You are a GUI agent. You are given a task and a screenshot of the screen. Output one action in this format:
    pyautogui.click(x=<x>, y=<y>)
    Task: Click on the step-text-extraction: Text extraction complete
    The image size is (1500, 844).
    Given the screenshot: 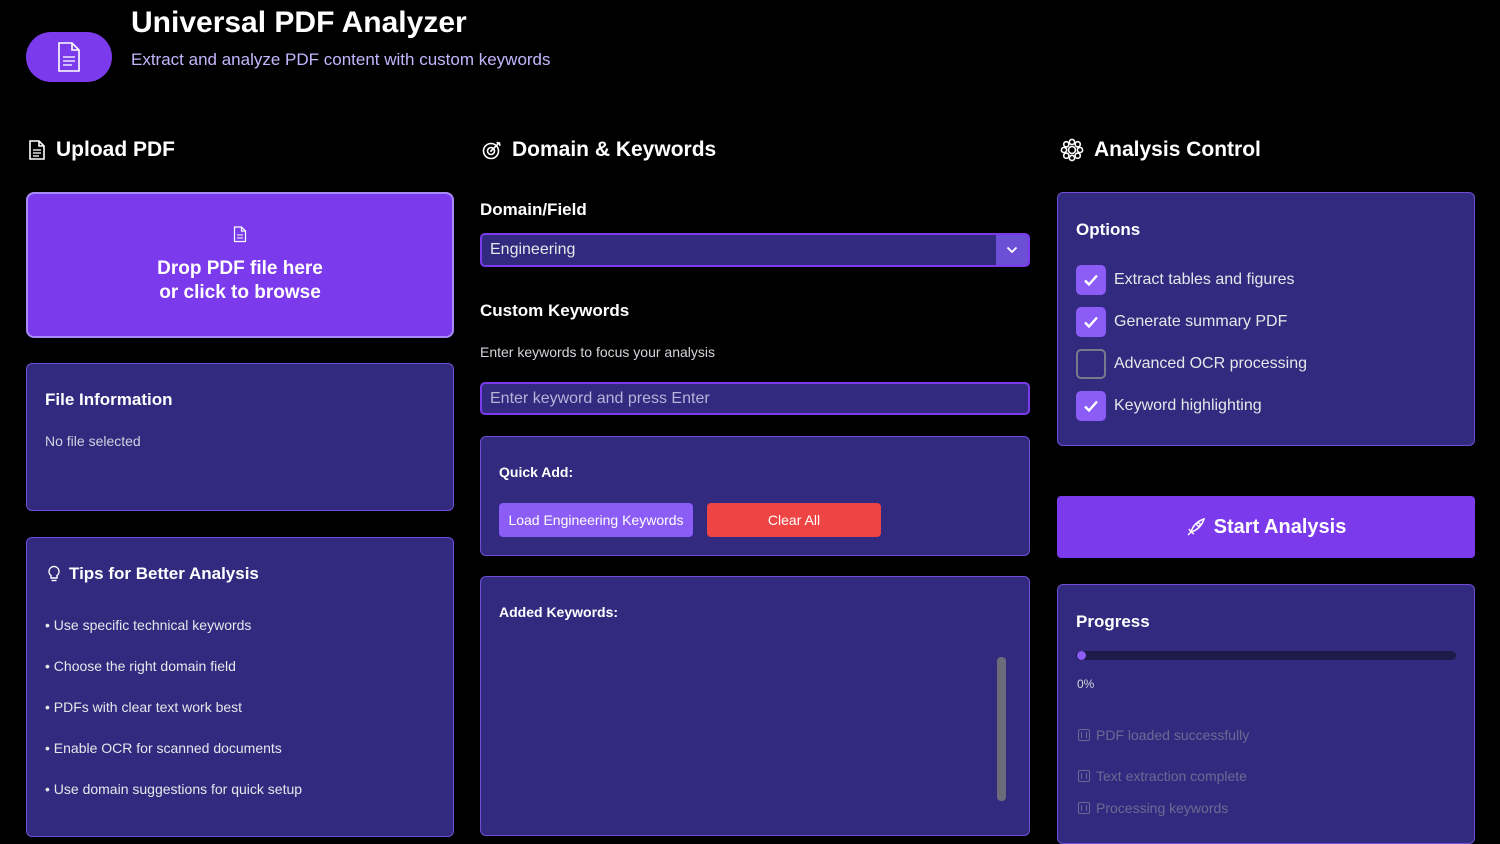 What is the action you would take?
    pyautogui.click(x=1162, y=776)
    